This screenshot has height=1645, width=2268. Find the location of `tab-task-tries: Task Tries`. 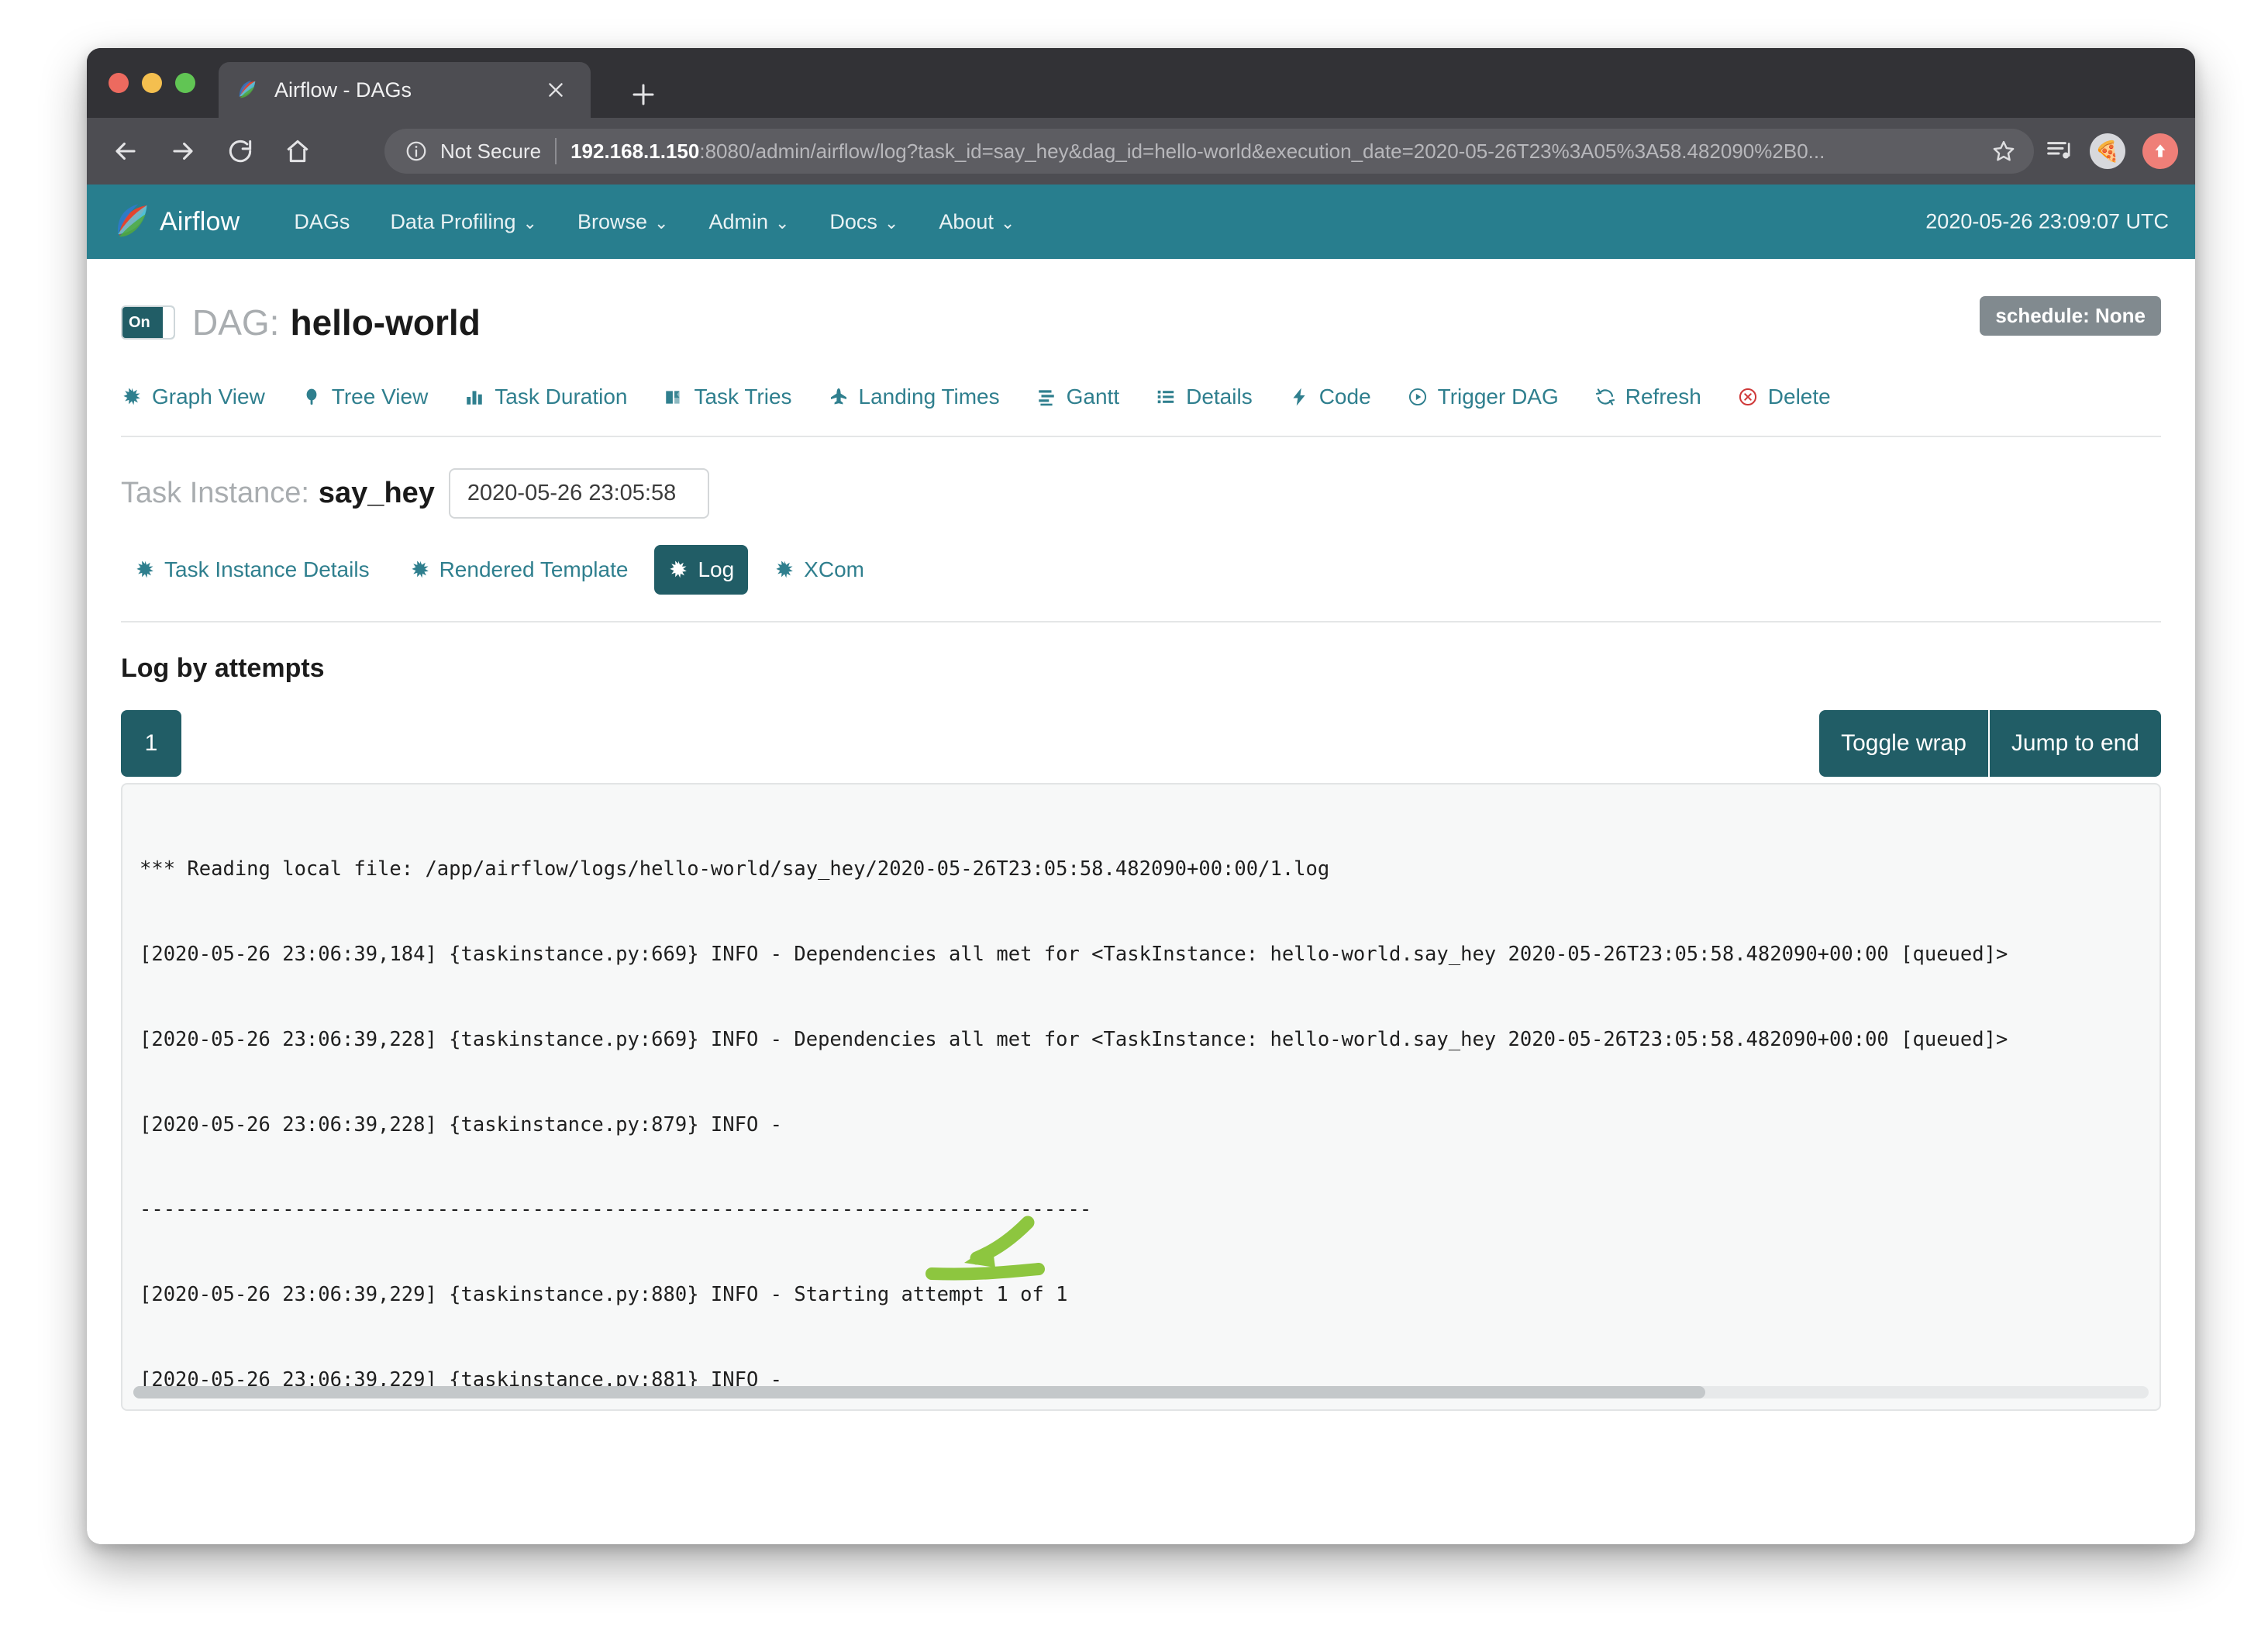

tab-task-tries: Task Tries is located at coordinates (727, 397).